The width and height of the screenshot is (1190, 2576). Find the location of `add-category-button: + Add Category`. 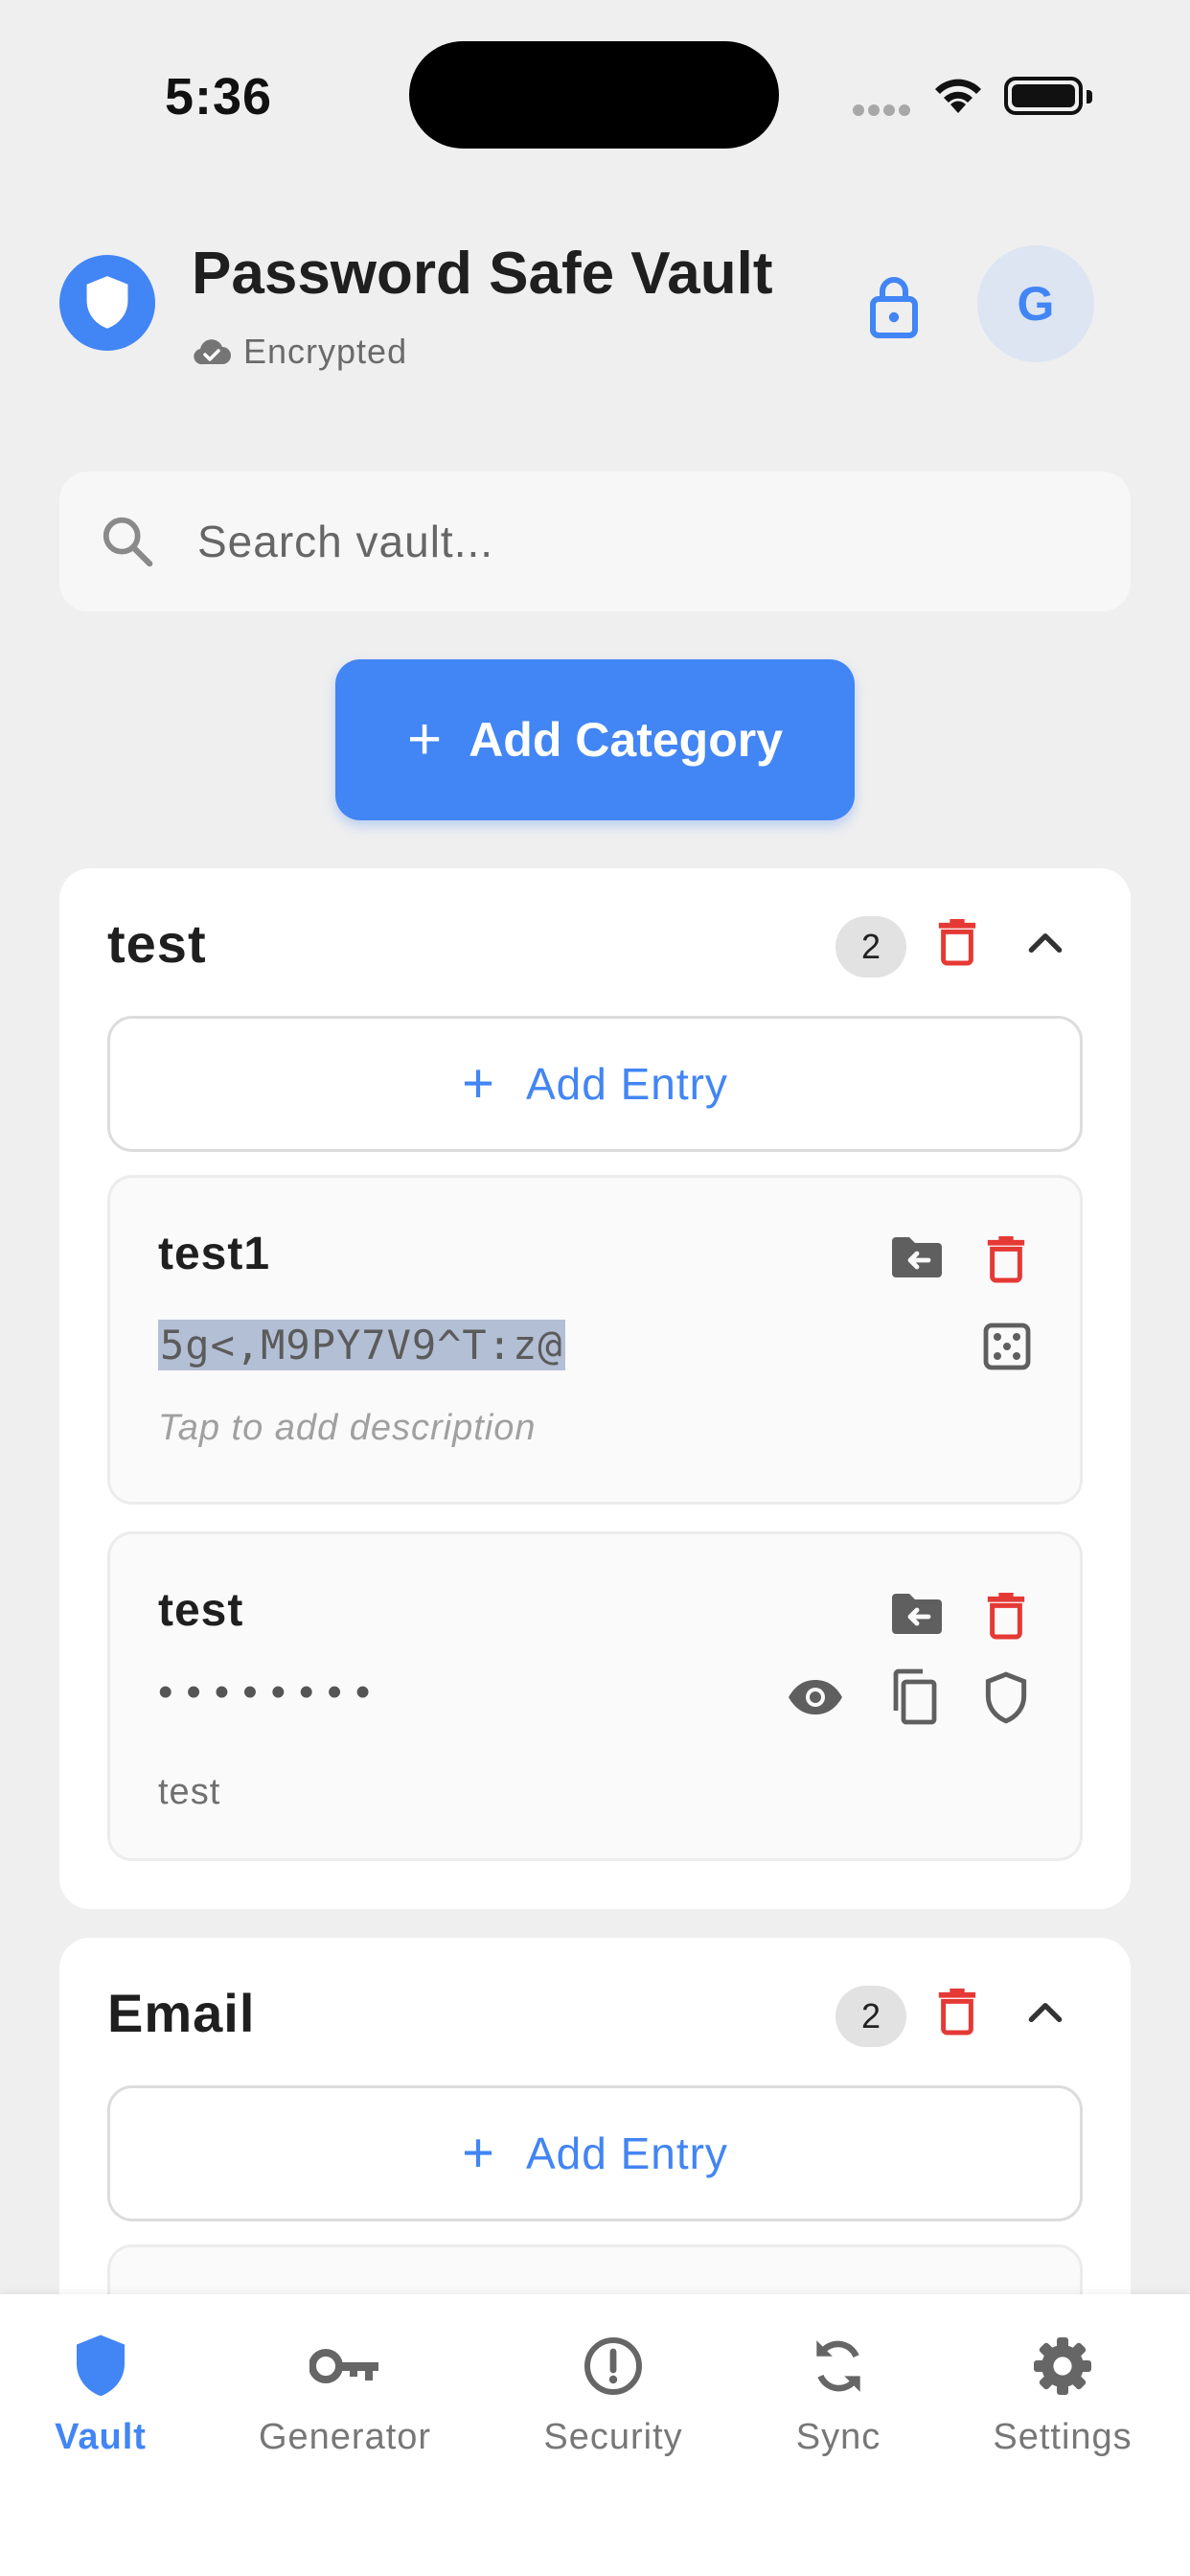

add-category-button: + Add Category is located at coordinates (595, 739).